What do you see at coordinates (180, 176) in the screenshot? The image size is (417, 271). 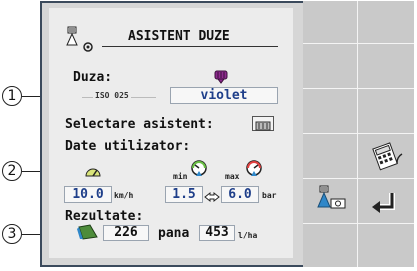 I see `min-label: min` at bounding box center [180, 176].